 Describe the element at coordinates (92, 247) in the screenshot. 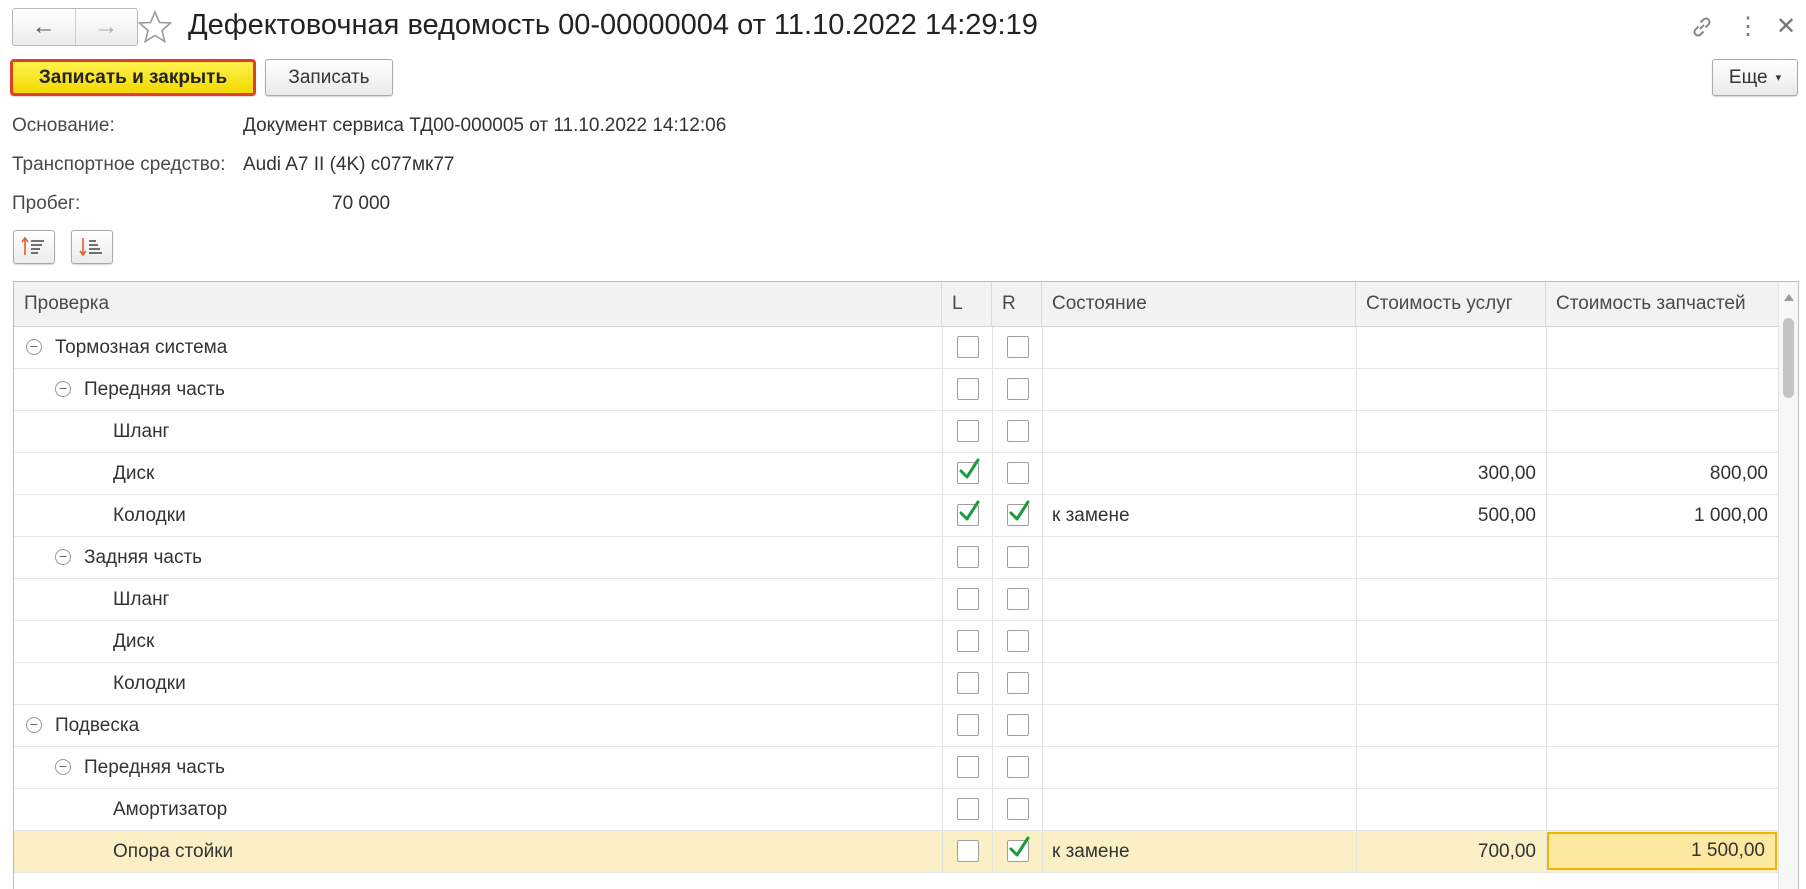

I see `sort-descending-button` at that location.